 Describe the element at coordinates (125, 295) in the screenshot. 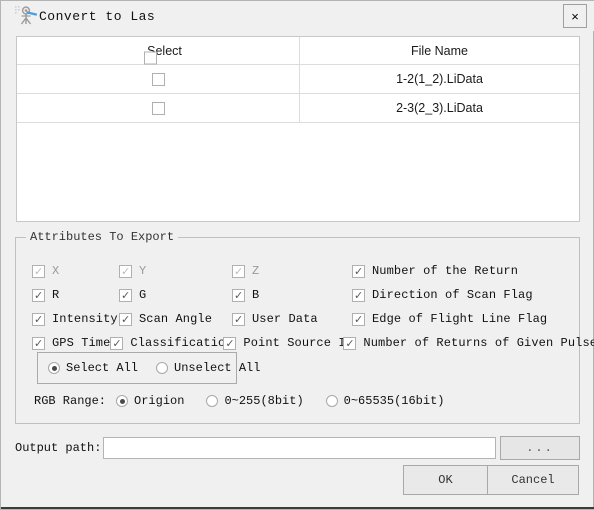

I see `attribute-g-checkbox: ✓` at that location.